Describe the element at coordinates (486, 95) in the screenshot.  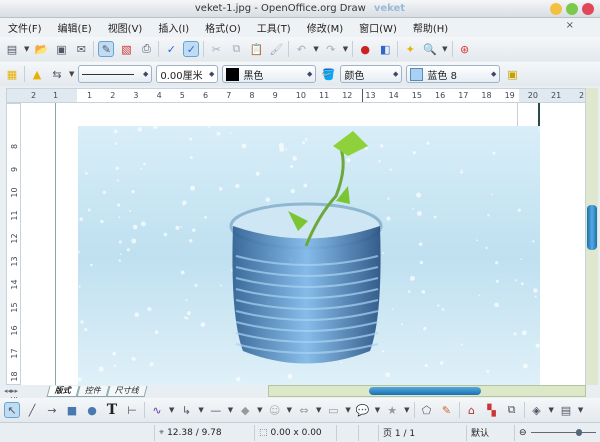
I see `ruler-tick-label: 18` at that location.